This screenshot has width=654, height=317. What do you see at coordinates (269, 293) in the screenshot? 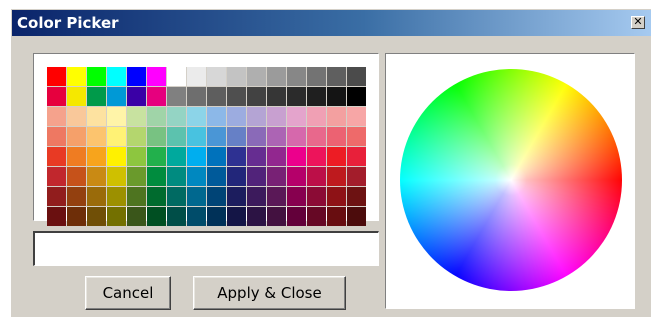
I see `apply-close-button: Apply & Close` at bounding box center [269, 293].